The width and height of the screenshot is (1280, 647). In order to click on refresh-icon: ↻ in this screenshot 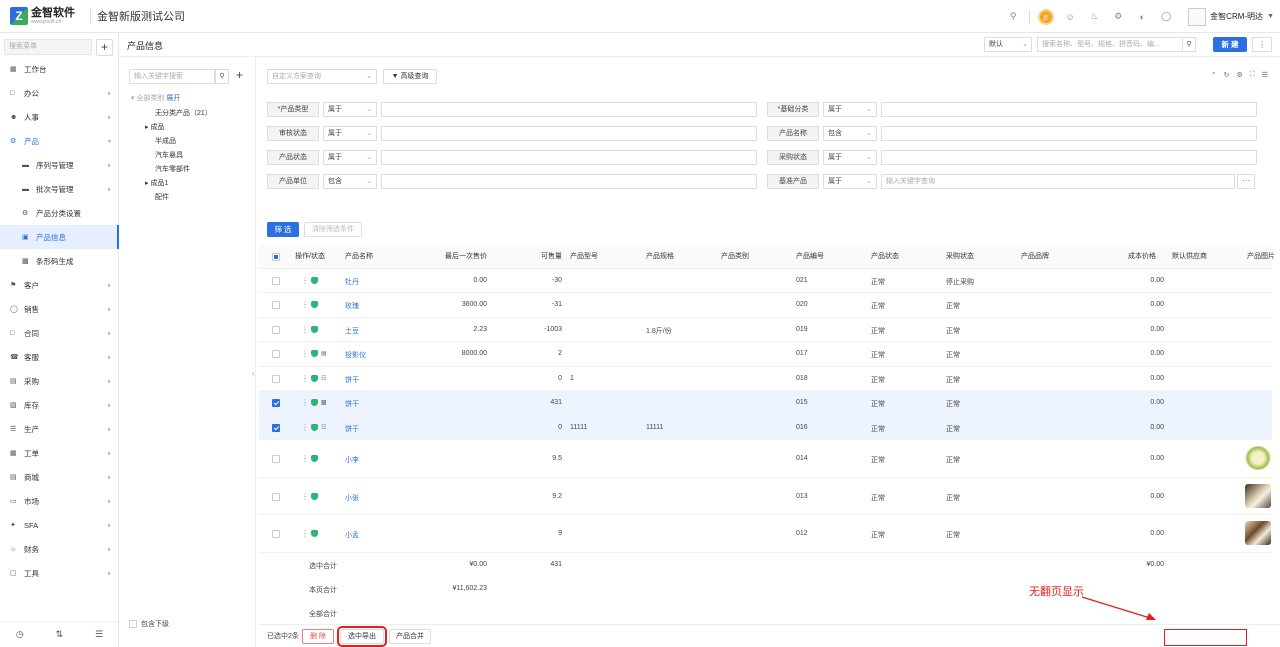, I will do `click(1227, 75)`.